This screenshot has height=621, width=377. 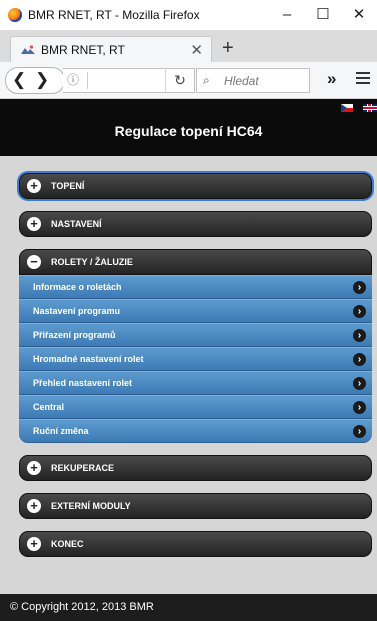 I want to click on search-icon: ⌕, so click(x=206, y=80).